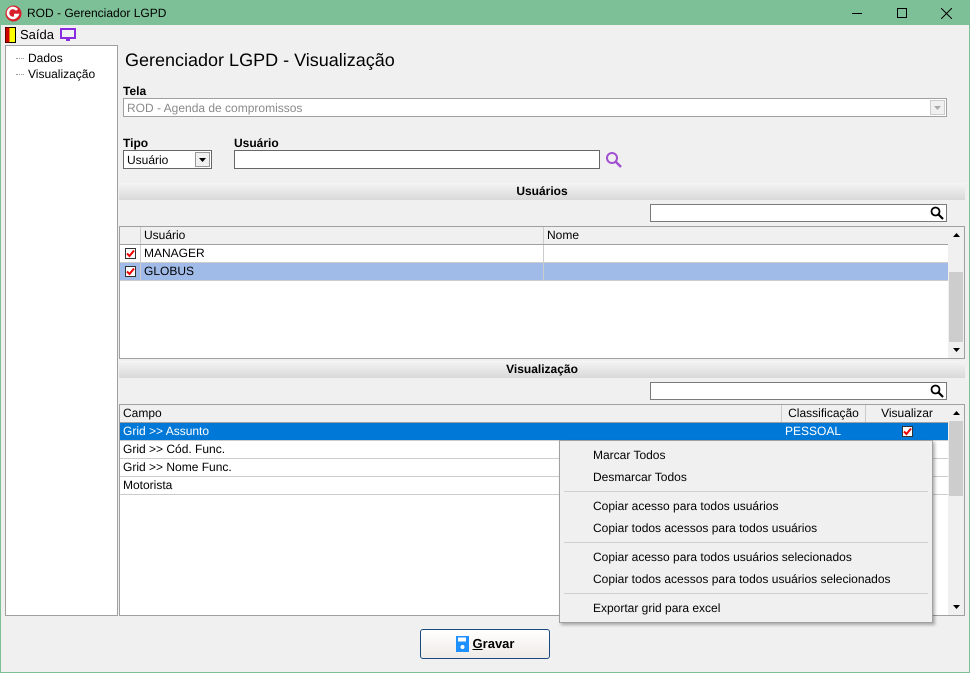 The image size is (970, 673). I want to click on exit-menu-item: Saída, so click(29, 35).